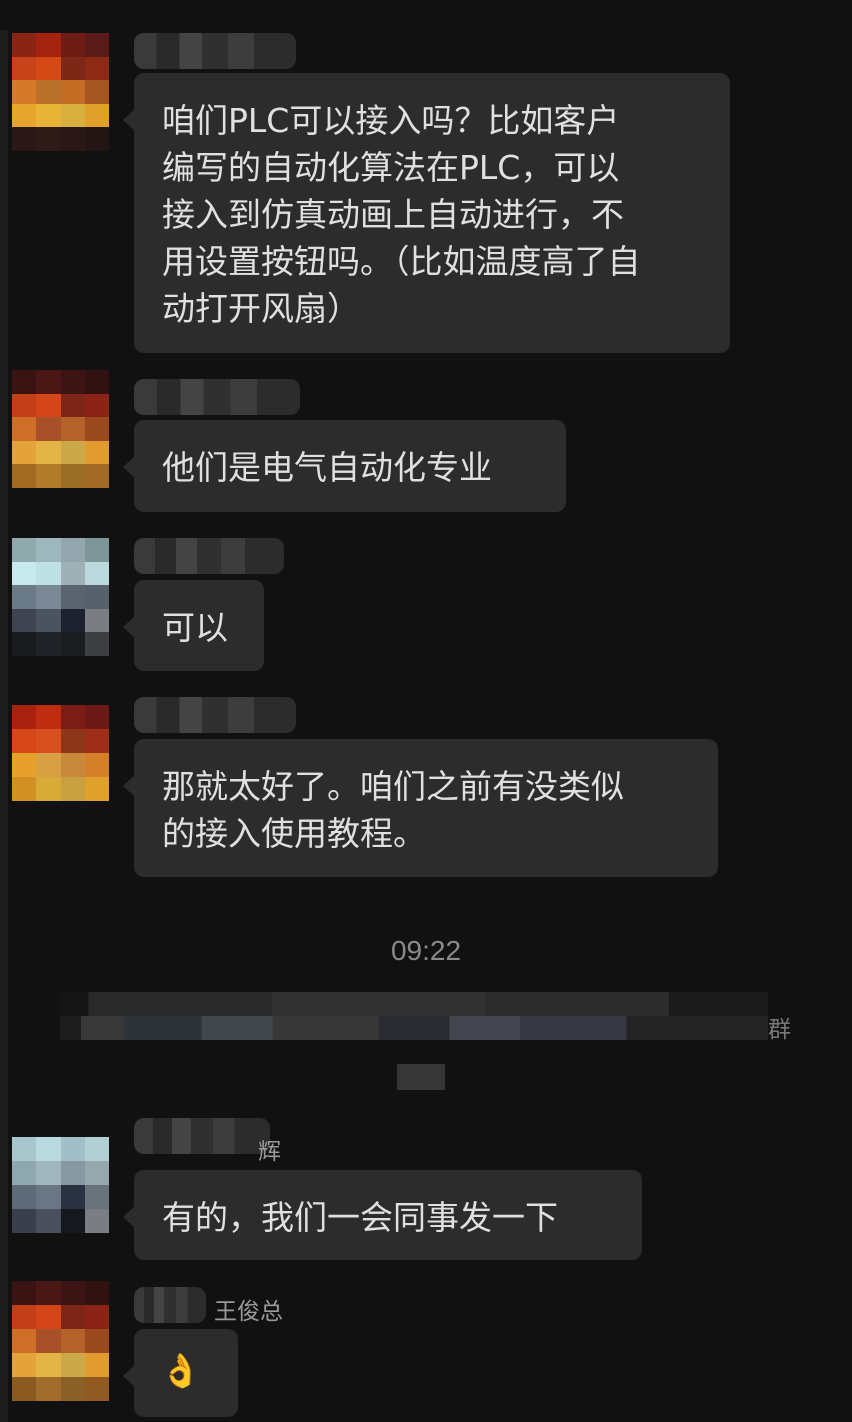 Image resolution: width=852 pixels, height=1422 pixels. I want to click on message-bubble: 他们是电气自动化专业, so click(344, 466).